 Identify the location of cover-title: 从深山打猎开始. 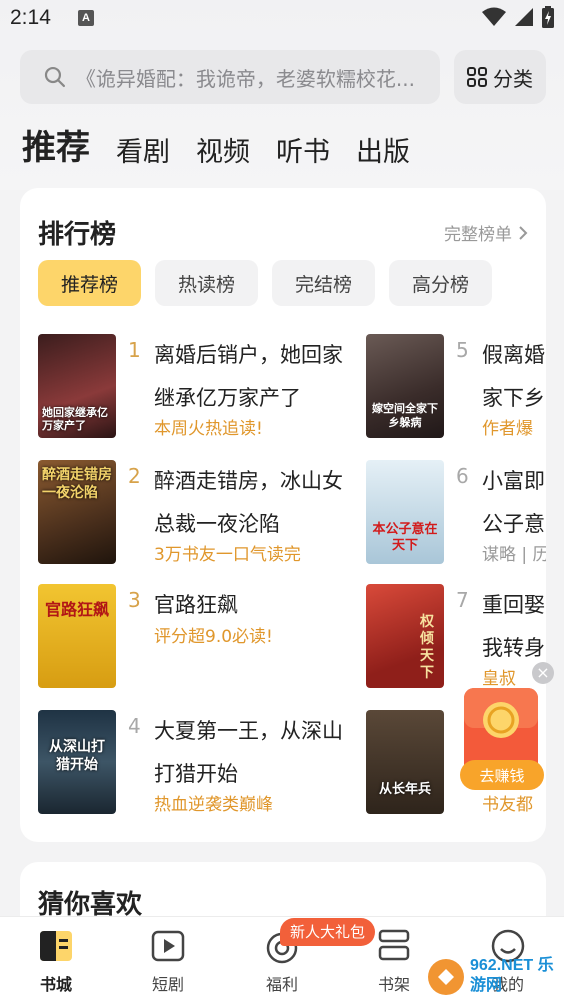
(77, 756).